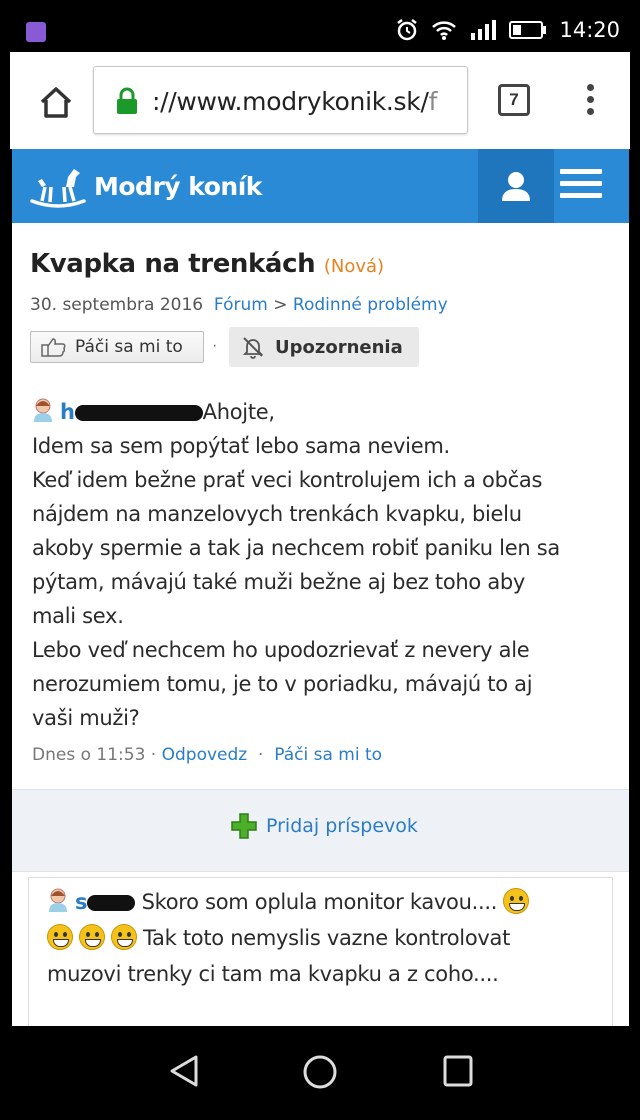 The height and width of the screenshot is (1120, 640). What do you see at coordinates (433, 101) in the screenshot?
I see `url-tail: f` at bounding box center [433, 101].